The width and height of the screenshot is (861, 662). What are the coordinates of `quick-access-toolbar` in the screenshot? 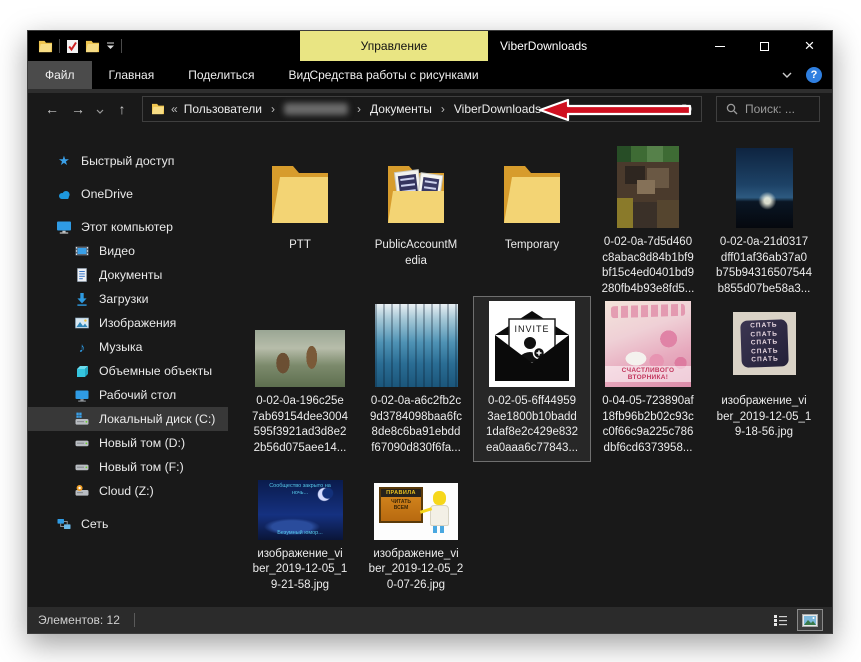 It's located at (75, 46).